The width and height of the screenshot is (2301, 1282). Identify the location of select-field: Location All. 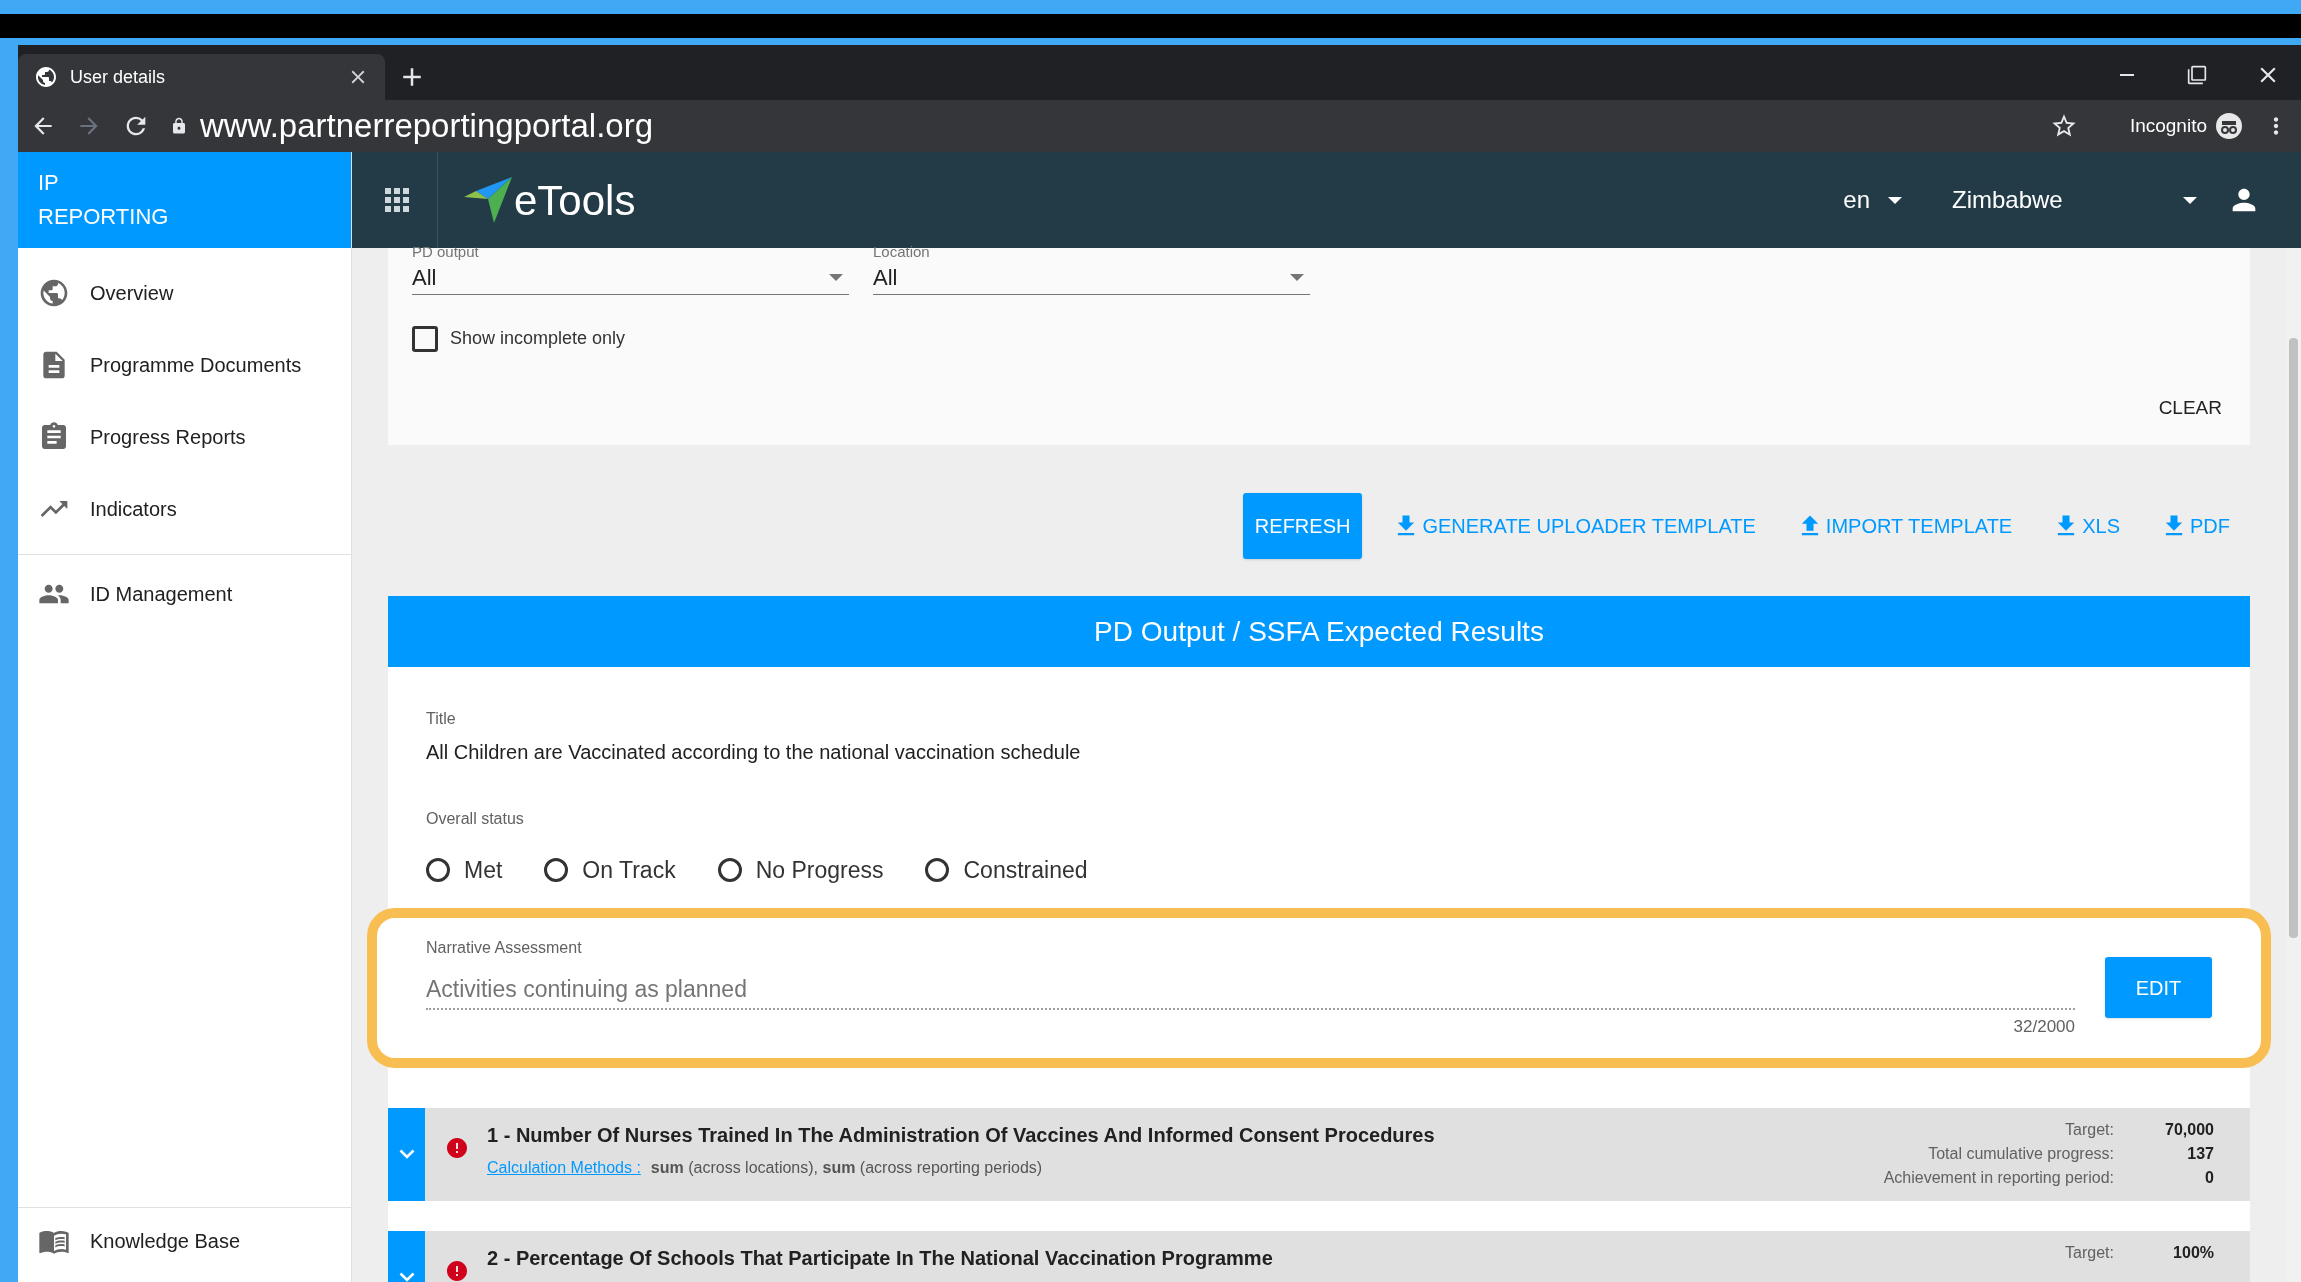
(1091, 269).